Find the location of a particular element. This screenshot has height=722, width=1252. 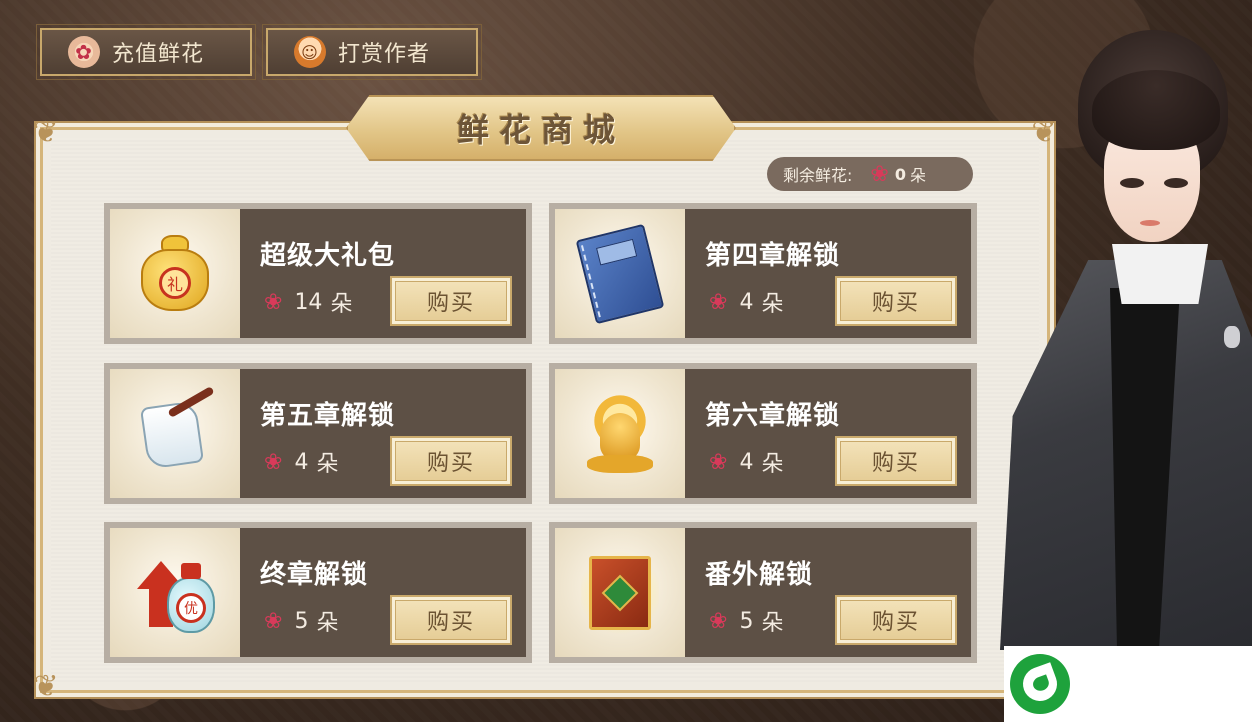

shop-item-card: 第四章解锁 ❀ 4 朵 购买 is located at coordinates (763, 273).